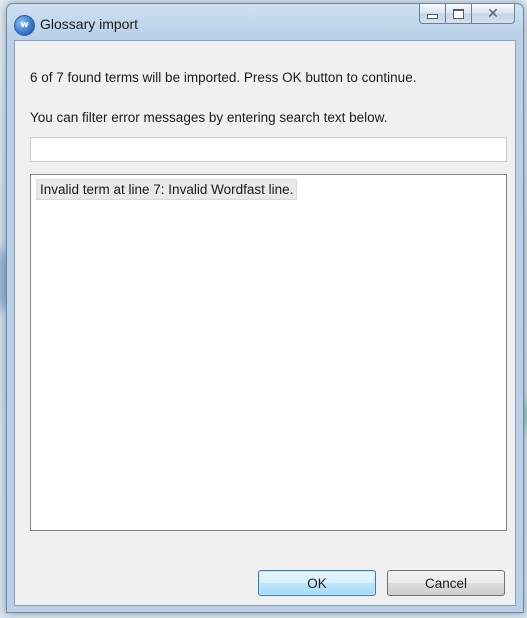 The image size is (527, 618). Describe the element at coordinates (89, 24) in the screenshot. I see `window-title: Glossary import` at that location.